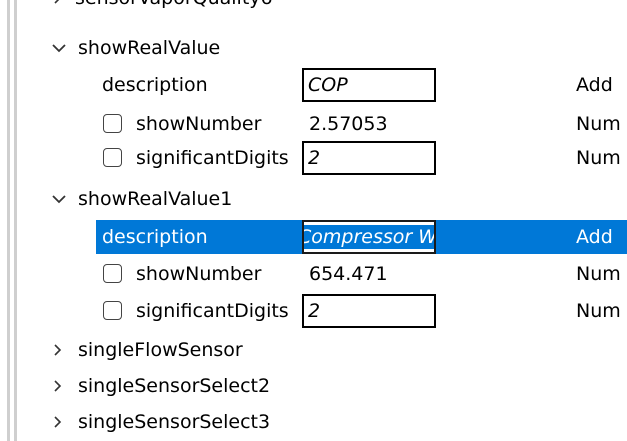 This screenshot has width=627, height=441. I want to click on description-field: Compressor W, so click(369, 237).